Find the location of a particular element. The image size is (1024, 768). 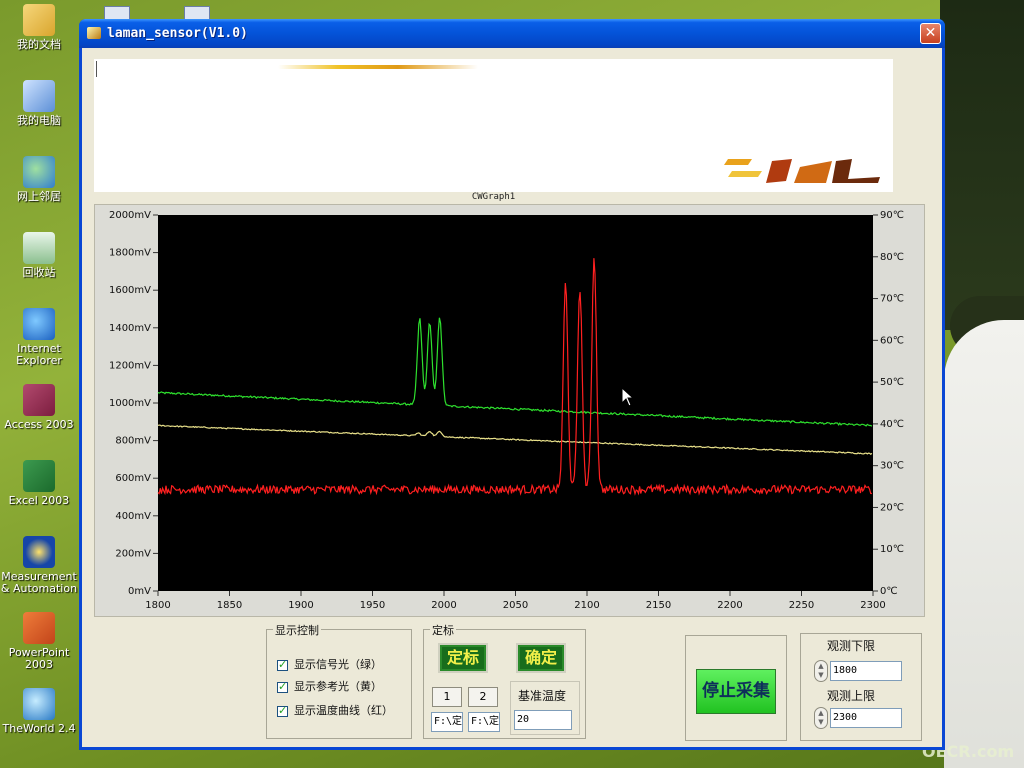

base-temperature-field: 20 is located at coordinates (543, 720).